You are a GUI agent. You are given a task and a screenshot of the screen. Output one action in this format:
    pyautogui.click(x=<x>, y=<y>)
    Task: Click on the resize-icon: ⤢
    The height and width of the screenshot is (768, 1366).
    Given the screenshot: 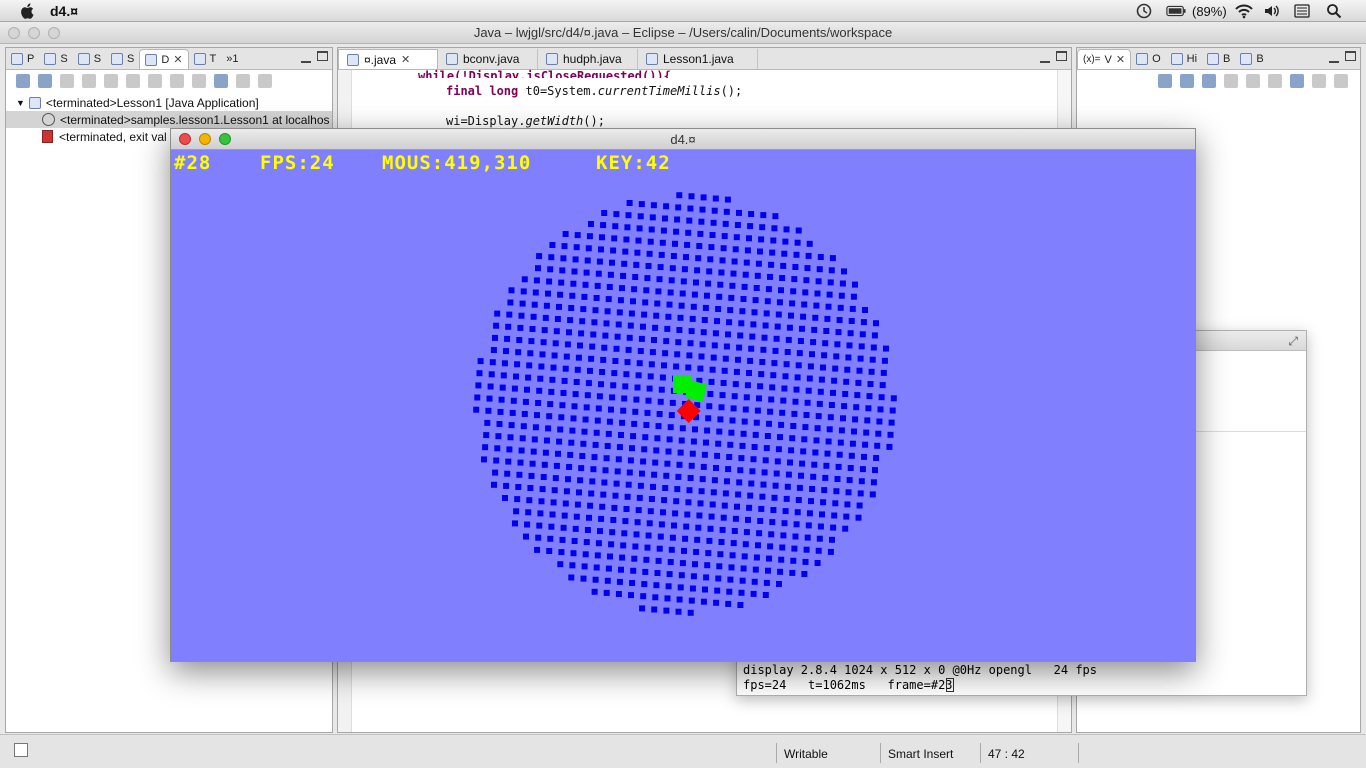 What is the action you would take?
    pyautogui.click(x=1293, y=341)
    